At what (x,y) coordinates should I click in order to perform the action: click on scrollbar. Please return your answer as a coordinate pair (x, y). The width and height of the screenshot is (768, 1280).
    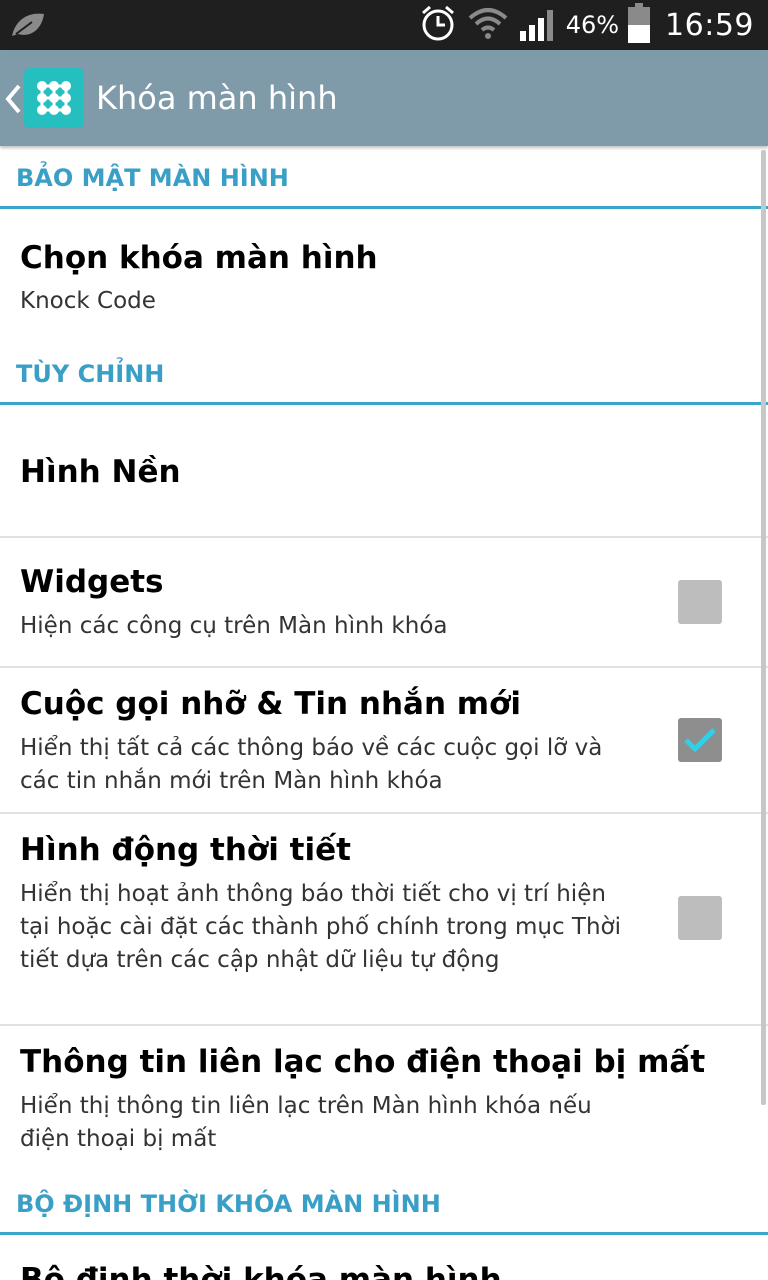
    Looking at the image, I should click on (763, 627).